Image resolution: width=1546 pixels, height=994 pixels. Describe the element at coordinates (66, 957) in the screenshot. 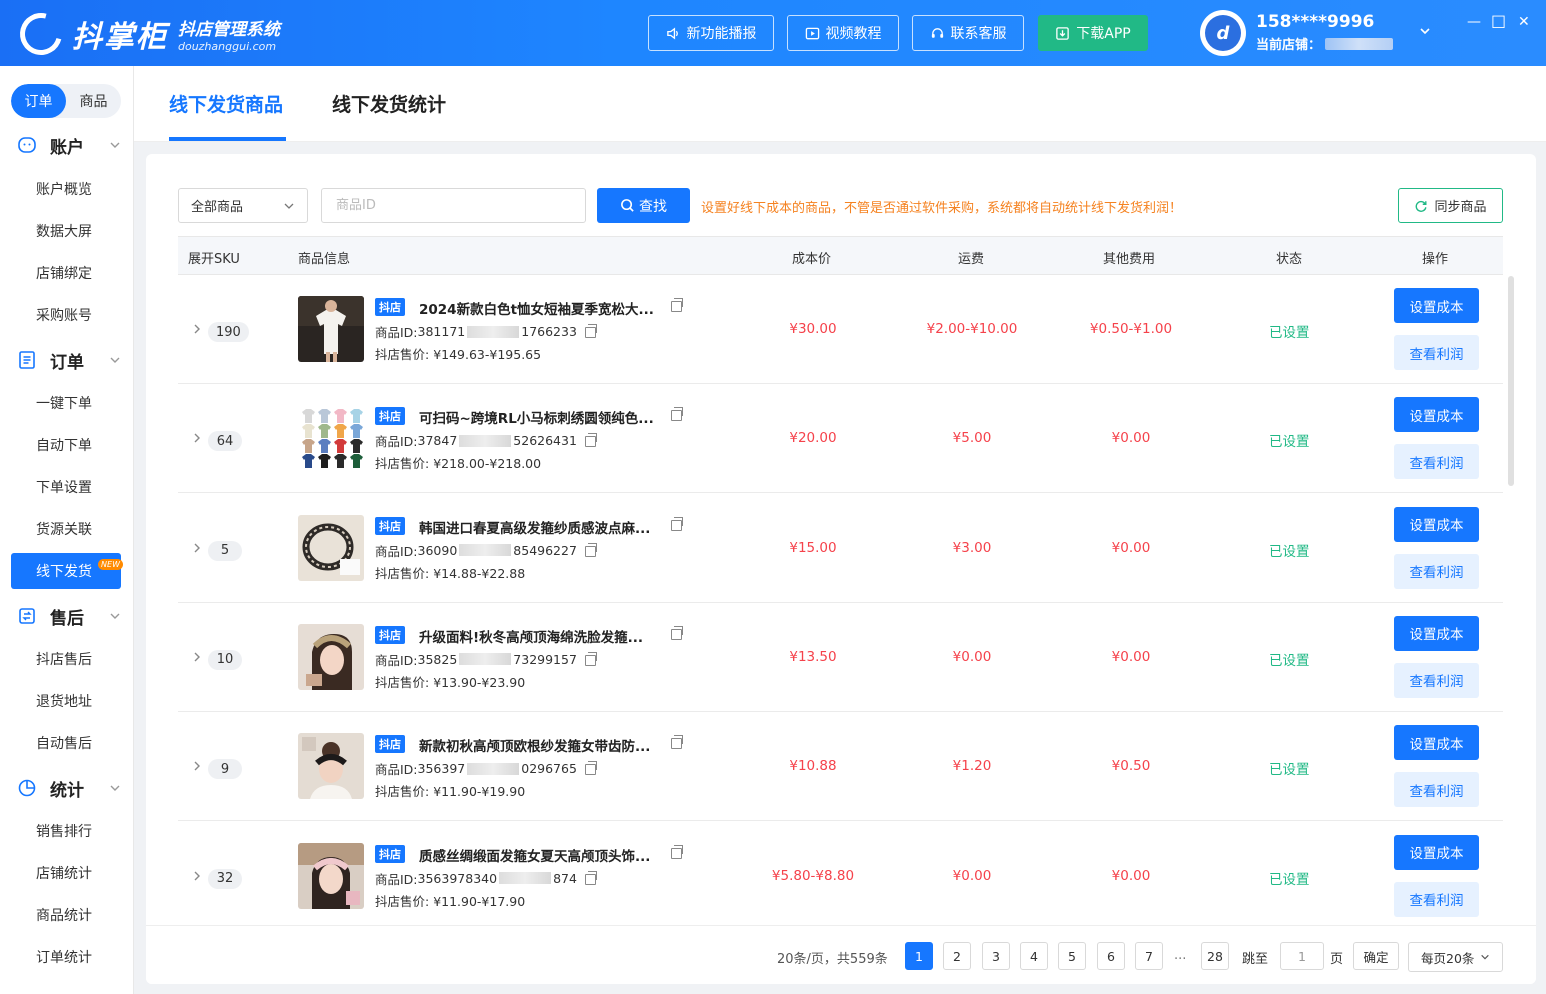

I see `sidebar-item-order-stats: 订单统计` at that location.